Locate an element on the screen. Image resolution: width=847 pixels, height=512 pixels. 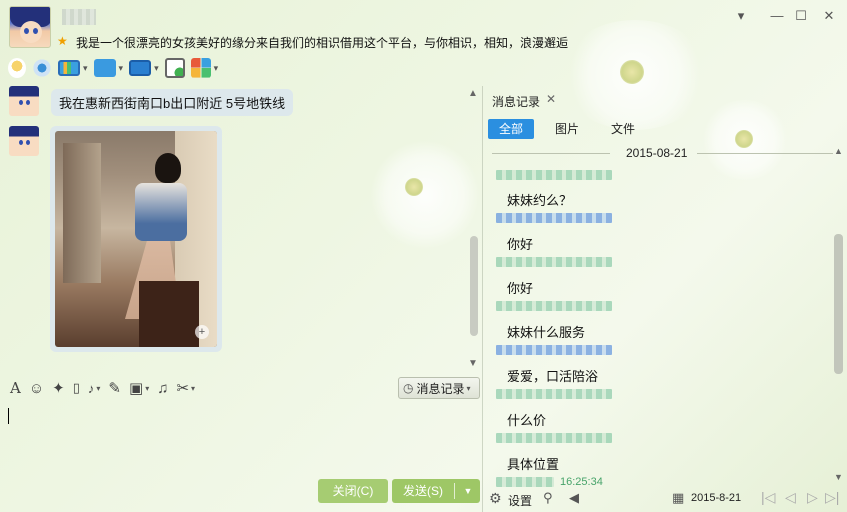
settings-label: 设置 is located at coordinates (520, 500).